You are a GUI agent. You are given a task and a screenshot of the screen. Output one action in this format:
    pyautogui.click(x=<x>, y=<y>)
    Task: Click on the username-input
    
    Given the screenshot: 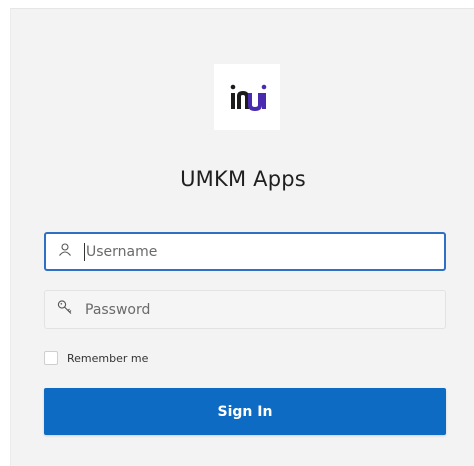 What is the action you would take?
    pyautogui.click(x=255, y=251)
    